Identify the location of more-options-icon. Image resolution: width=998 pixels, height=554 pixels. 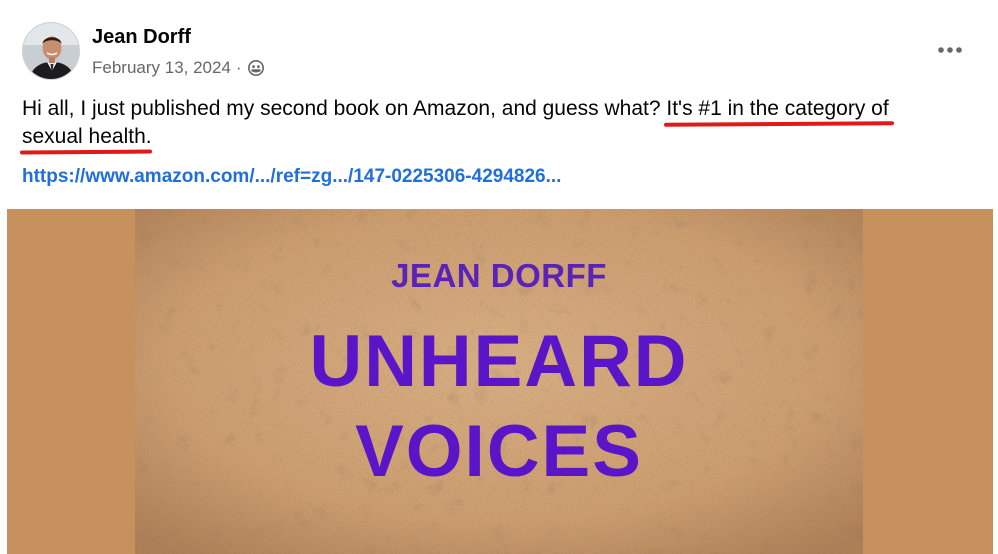
(950, 50).